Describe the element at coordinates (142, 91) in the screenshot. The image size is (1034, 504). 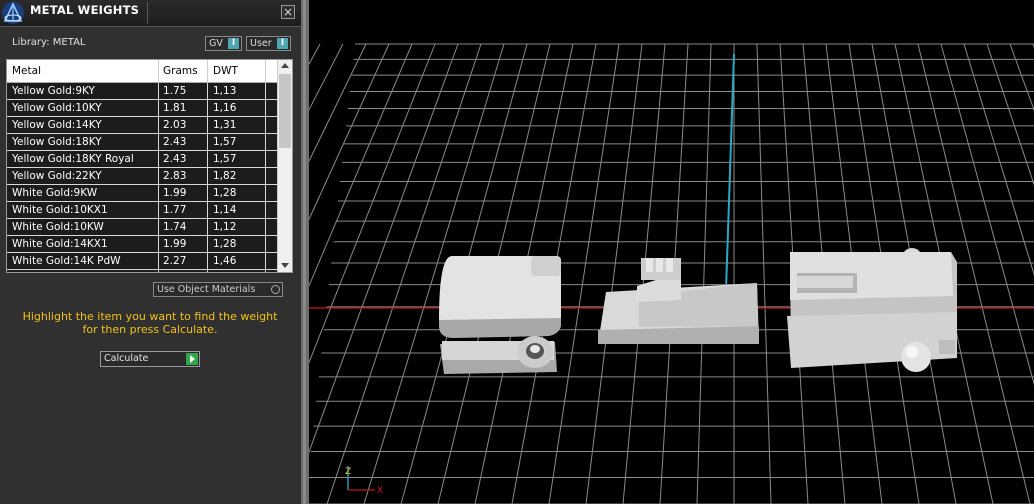
I see `table-row: Yellow Gold:9KY 1.75 1,13` at that location.